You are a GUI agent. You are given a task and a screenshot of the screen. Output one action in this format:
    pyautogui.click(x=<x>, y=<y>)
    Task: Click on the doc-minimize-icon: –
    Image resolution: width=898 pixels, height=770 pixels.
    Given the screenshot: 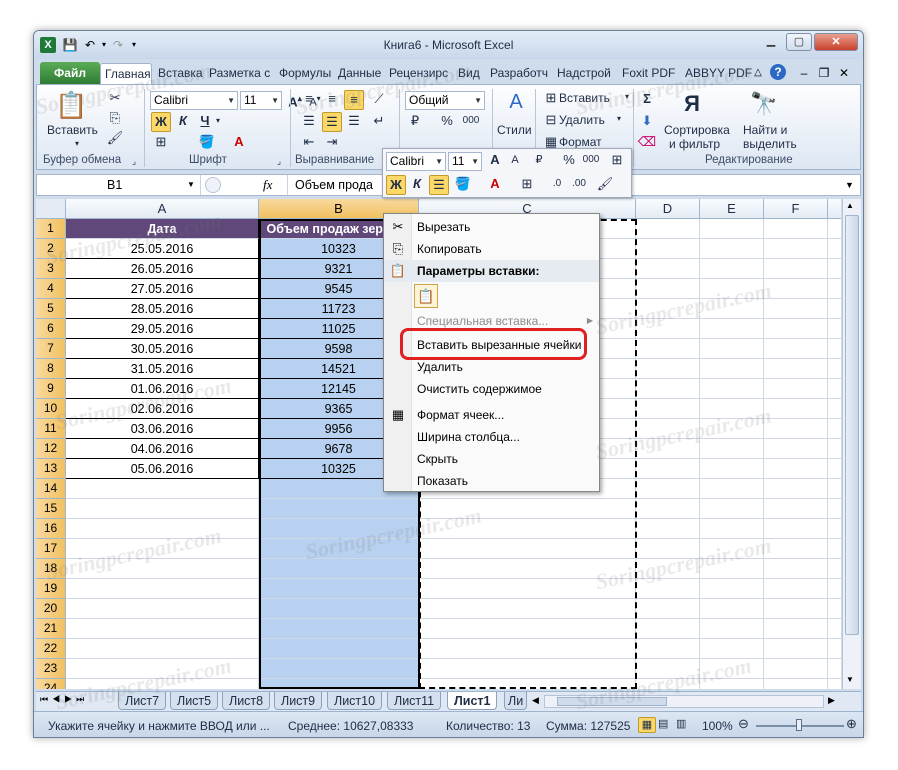 What is the action you would take?
    pyautogui.click(x=804, y=73)
    